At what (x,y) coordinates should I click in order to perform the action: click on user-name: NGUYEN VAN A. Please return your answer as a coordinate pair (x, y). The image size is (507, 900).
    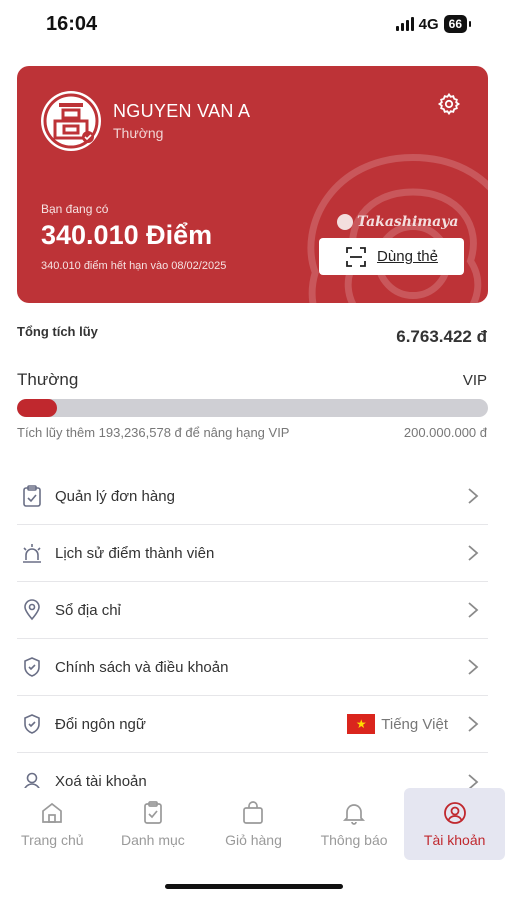
    Looking at the image, I should click on (182, 111).